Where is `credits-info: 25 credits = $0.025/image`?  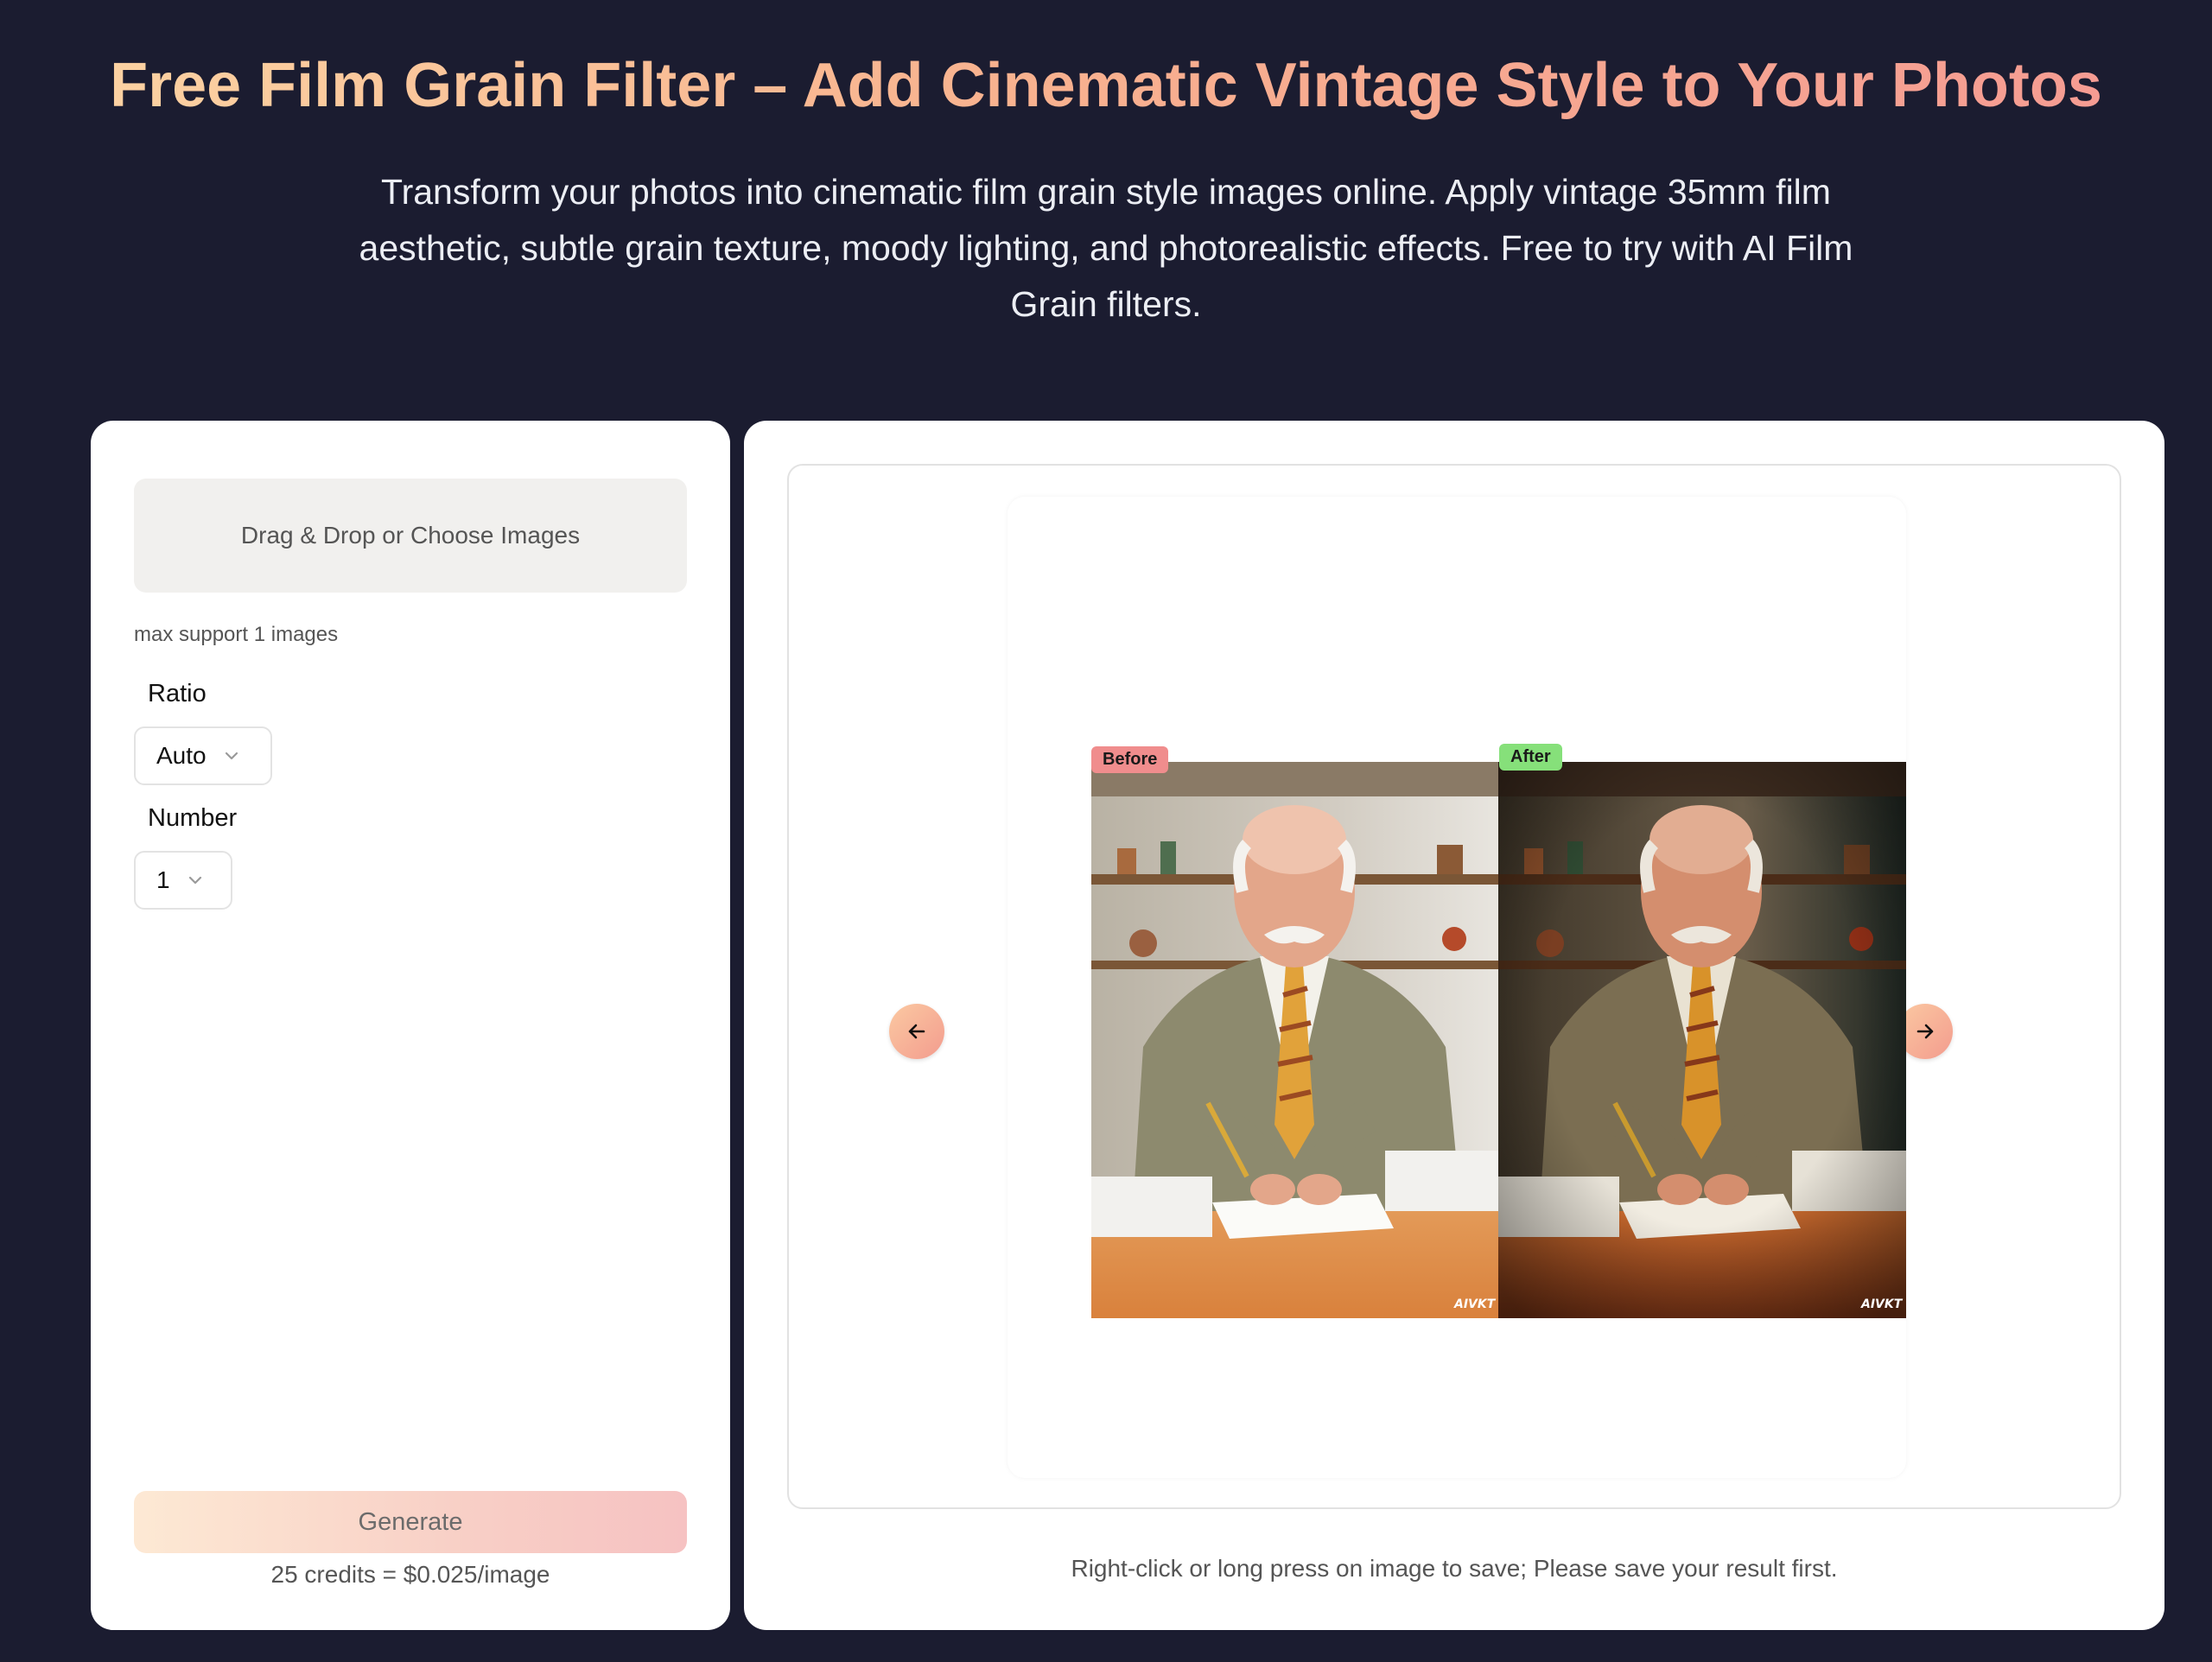
credits-info: 25 credits = $0.025/image is located at coordinates (410, 1574).